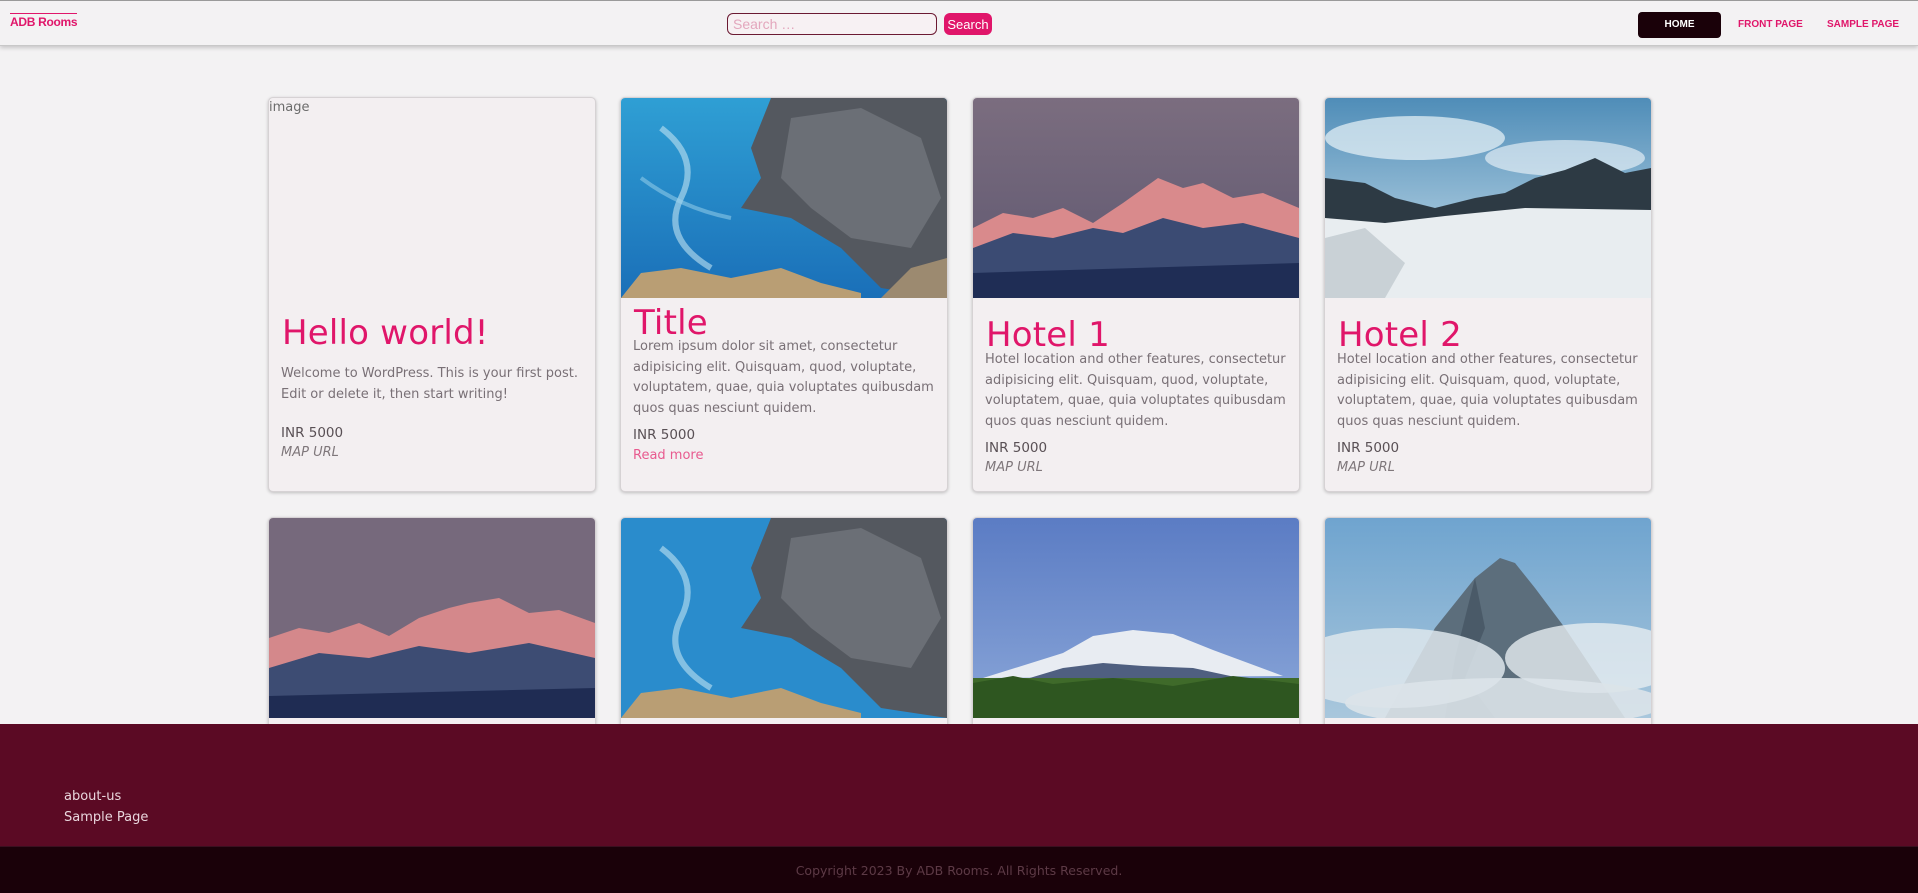 This screenshot has height=893, width=1918. What do you see at coordinates (385, 333) in the screenshot?
I see `card-title: Hello world!` at bounding box center [385, 333].